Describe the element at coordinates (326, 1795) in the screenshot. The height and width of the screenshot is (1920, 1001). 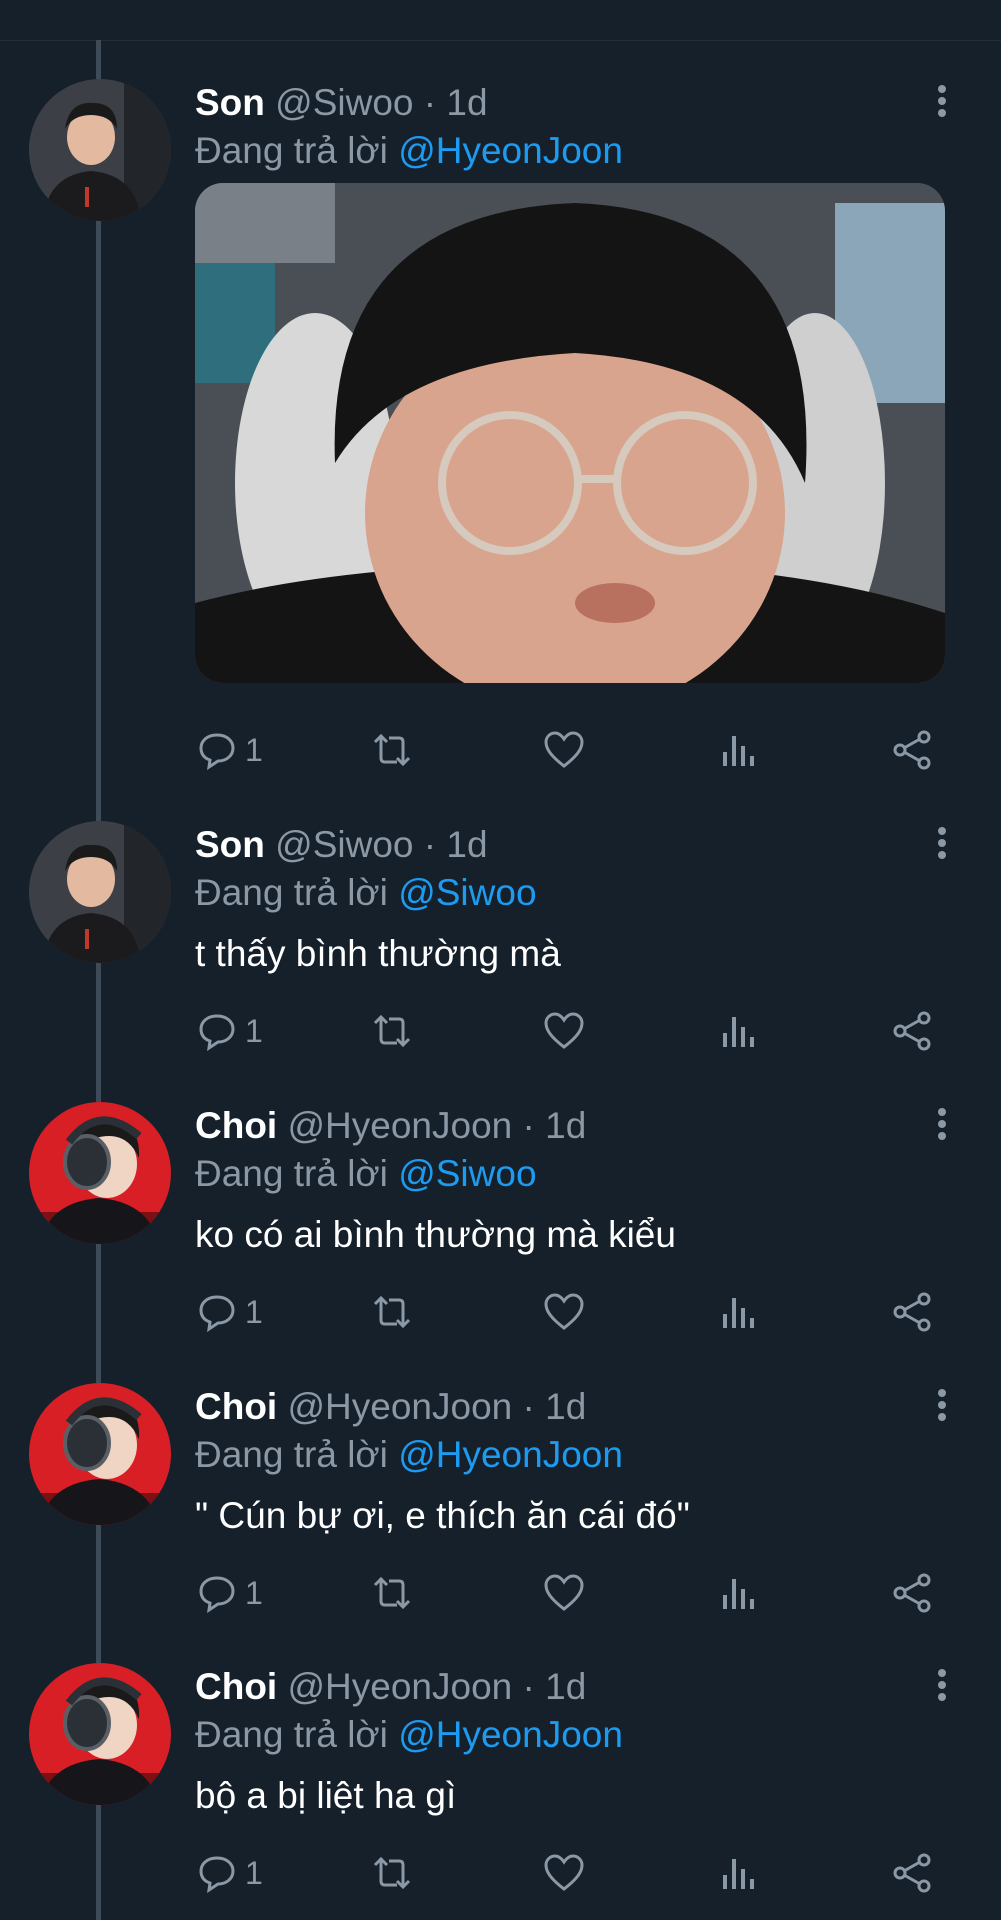
I see `tweet-text: bộ a bị liệt ha gì` at that location.